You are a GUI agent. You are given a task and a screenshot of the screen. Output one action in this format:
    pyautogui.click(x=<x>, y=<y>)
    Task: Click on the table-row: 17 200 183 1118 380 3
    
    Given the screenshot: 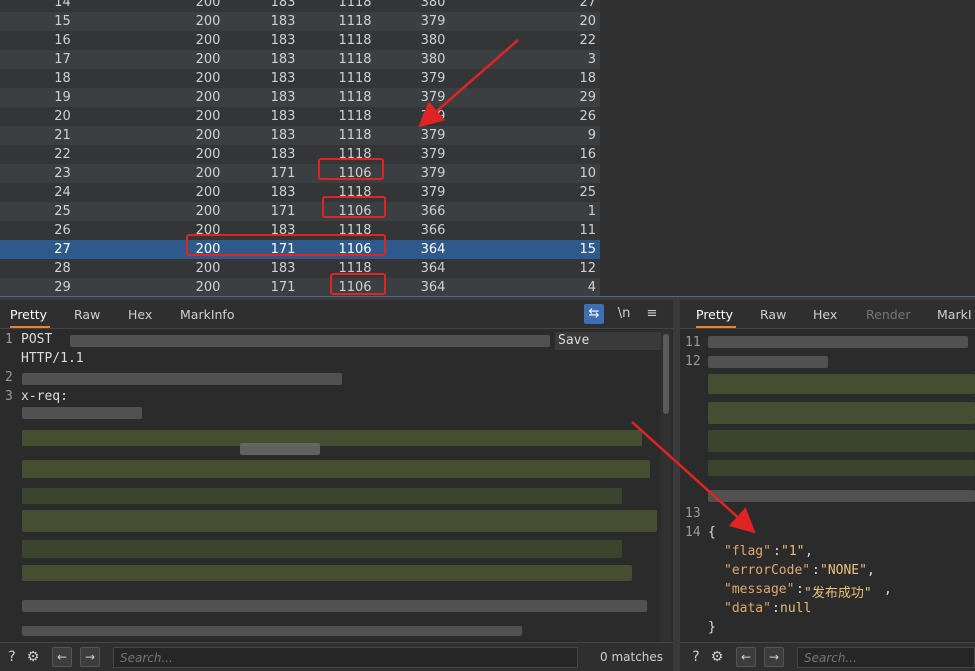 What is the action you would take?
    pyautogui.click(x=300, y=59)
    